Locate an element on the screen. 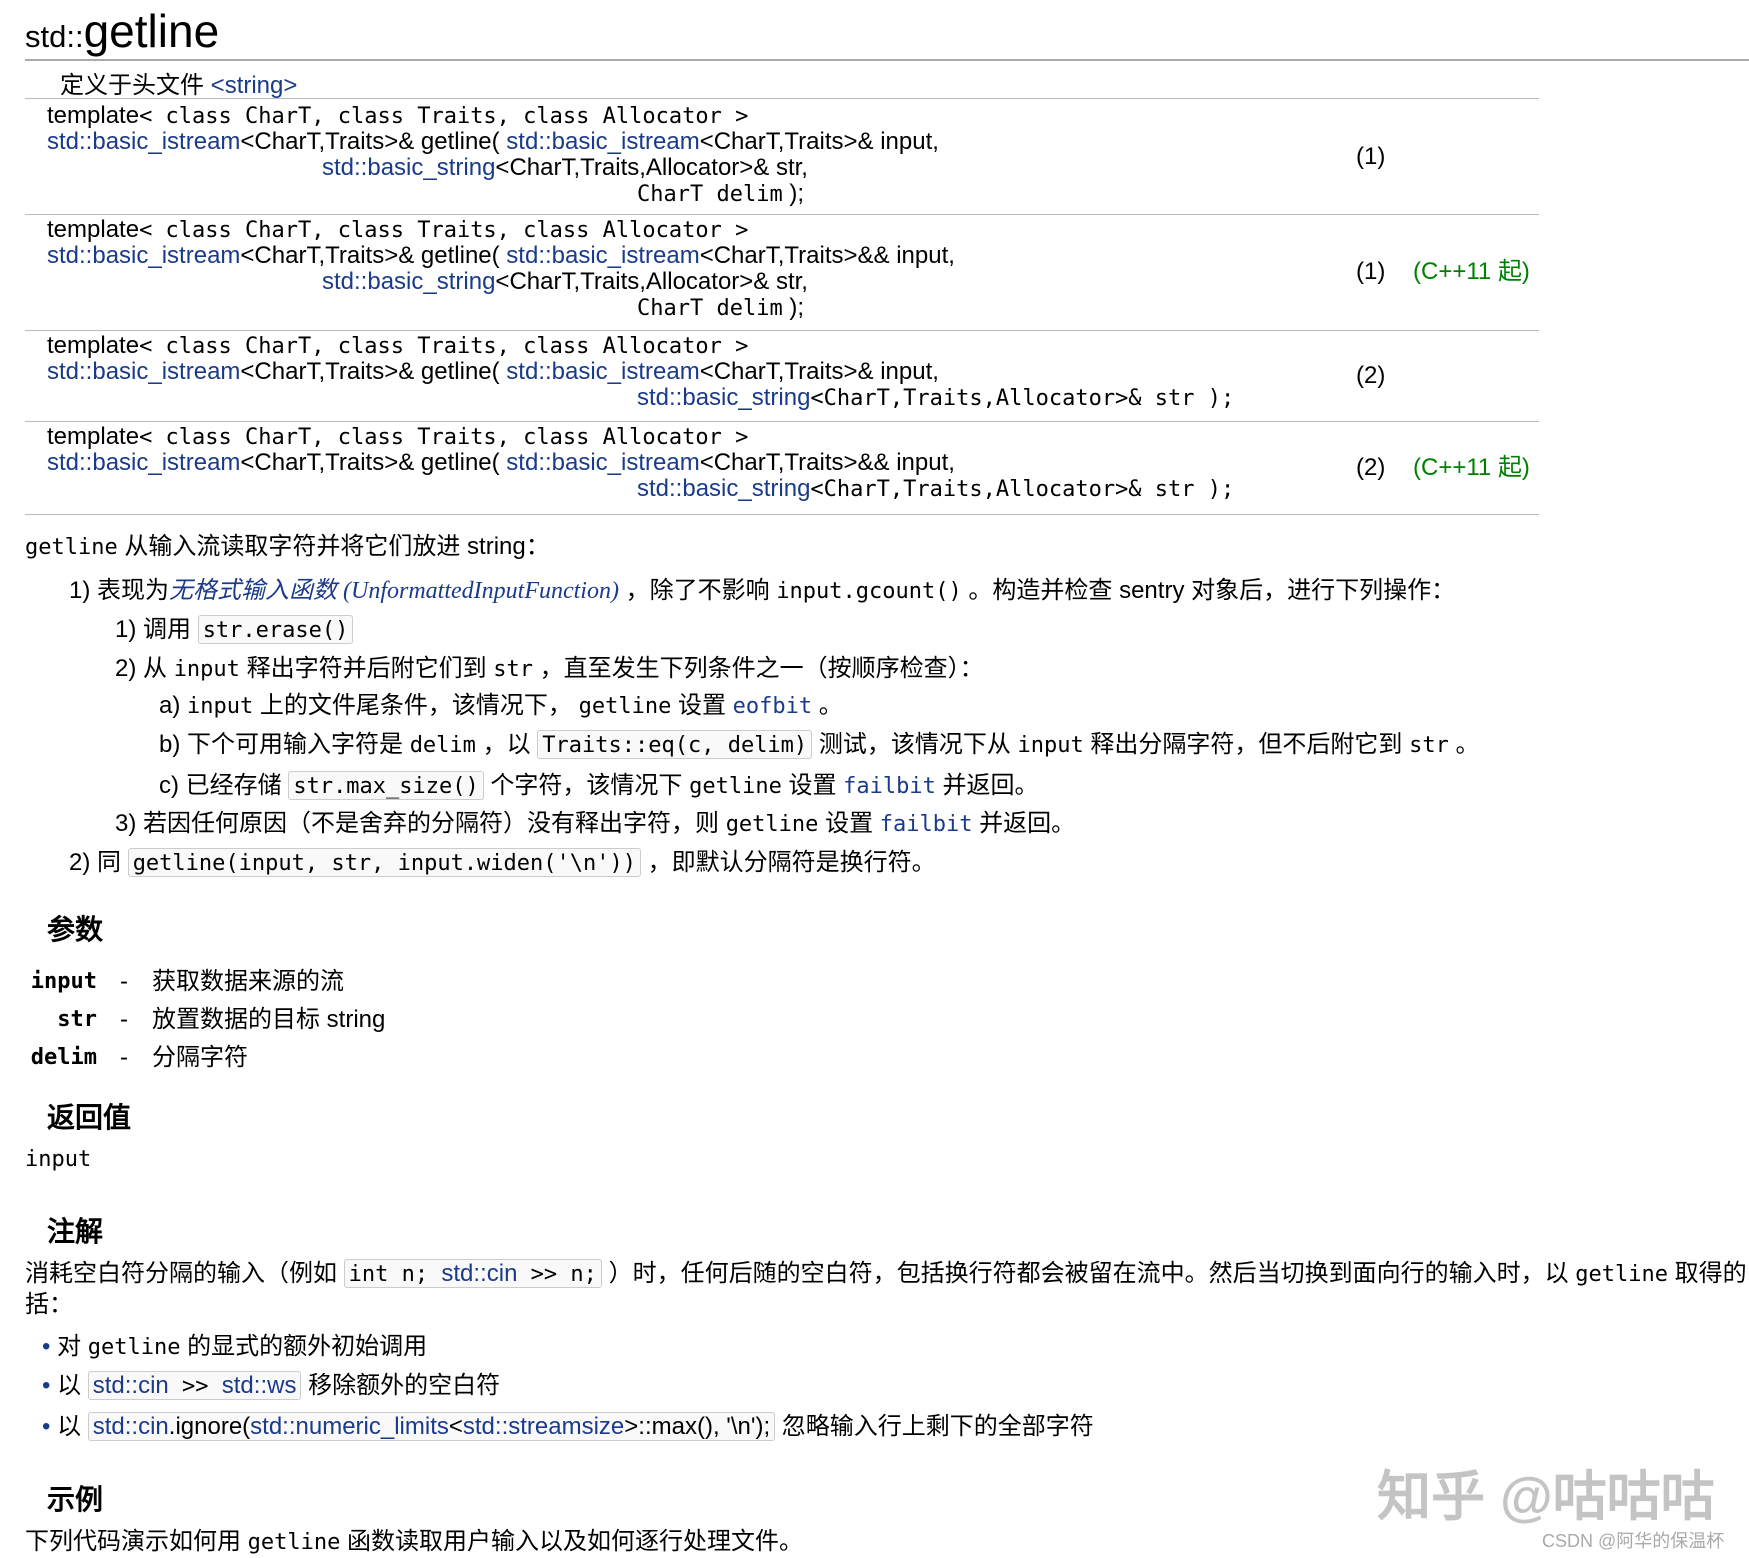  text: 。构造并检查 sentry 对象后，进行下列操作： is located at coordinates (1208, 590).